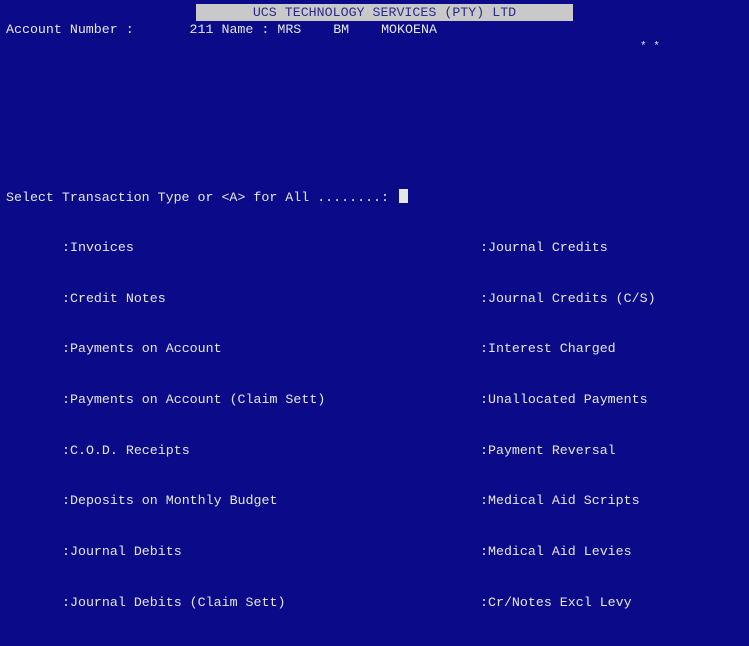 Image resolution: width=749 pixels, height=646 pixels. What do you see at coordinates (568, 400) in the screenshot?
I see `option-unallocated-payments: :Unallocated Payments` at bounding box center [568, 400].